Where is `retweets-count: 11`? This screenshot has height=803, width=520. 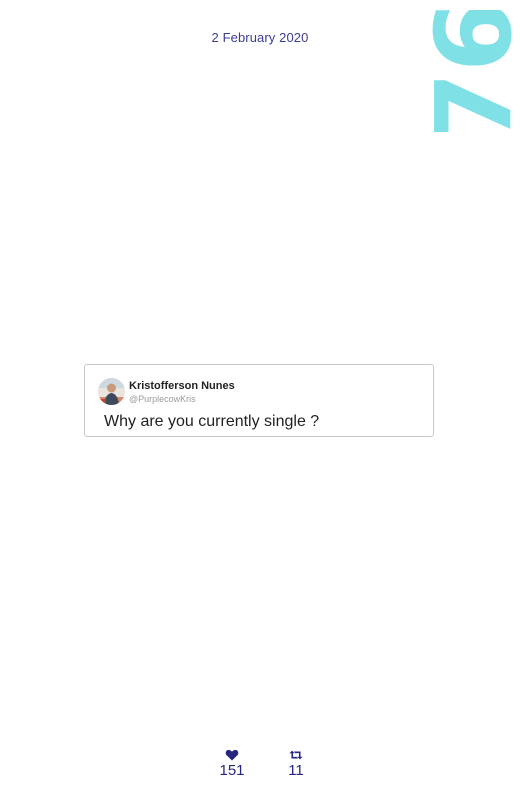
retweets-count: 11 is located at coordinates (296, 770).